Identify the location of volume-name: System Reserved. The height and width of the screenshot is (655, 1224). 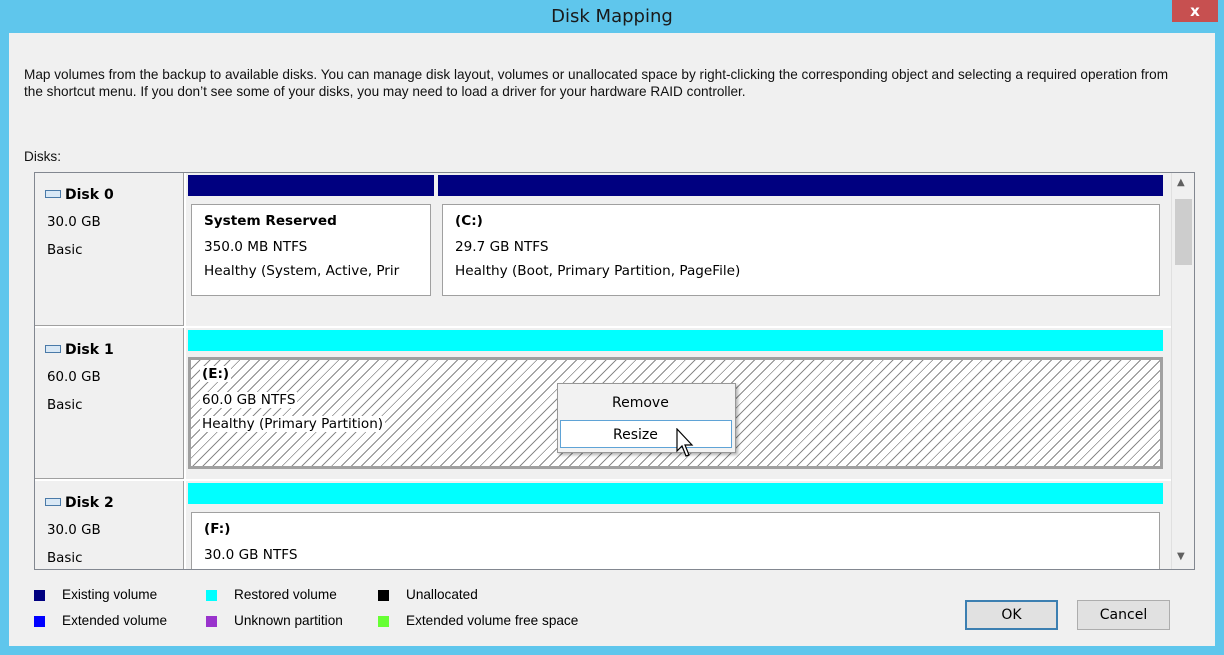
(270, 221).